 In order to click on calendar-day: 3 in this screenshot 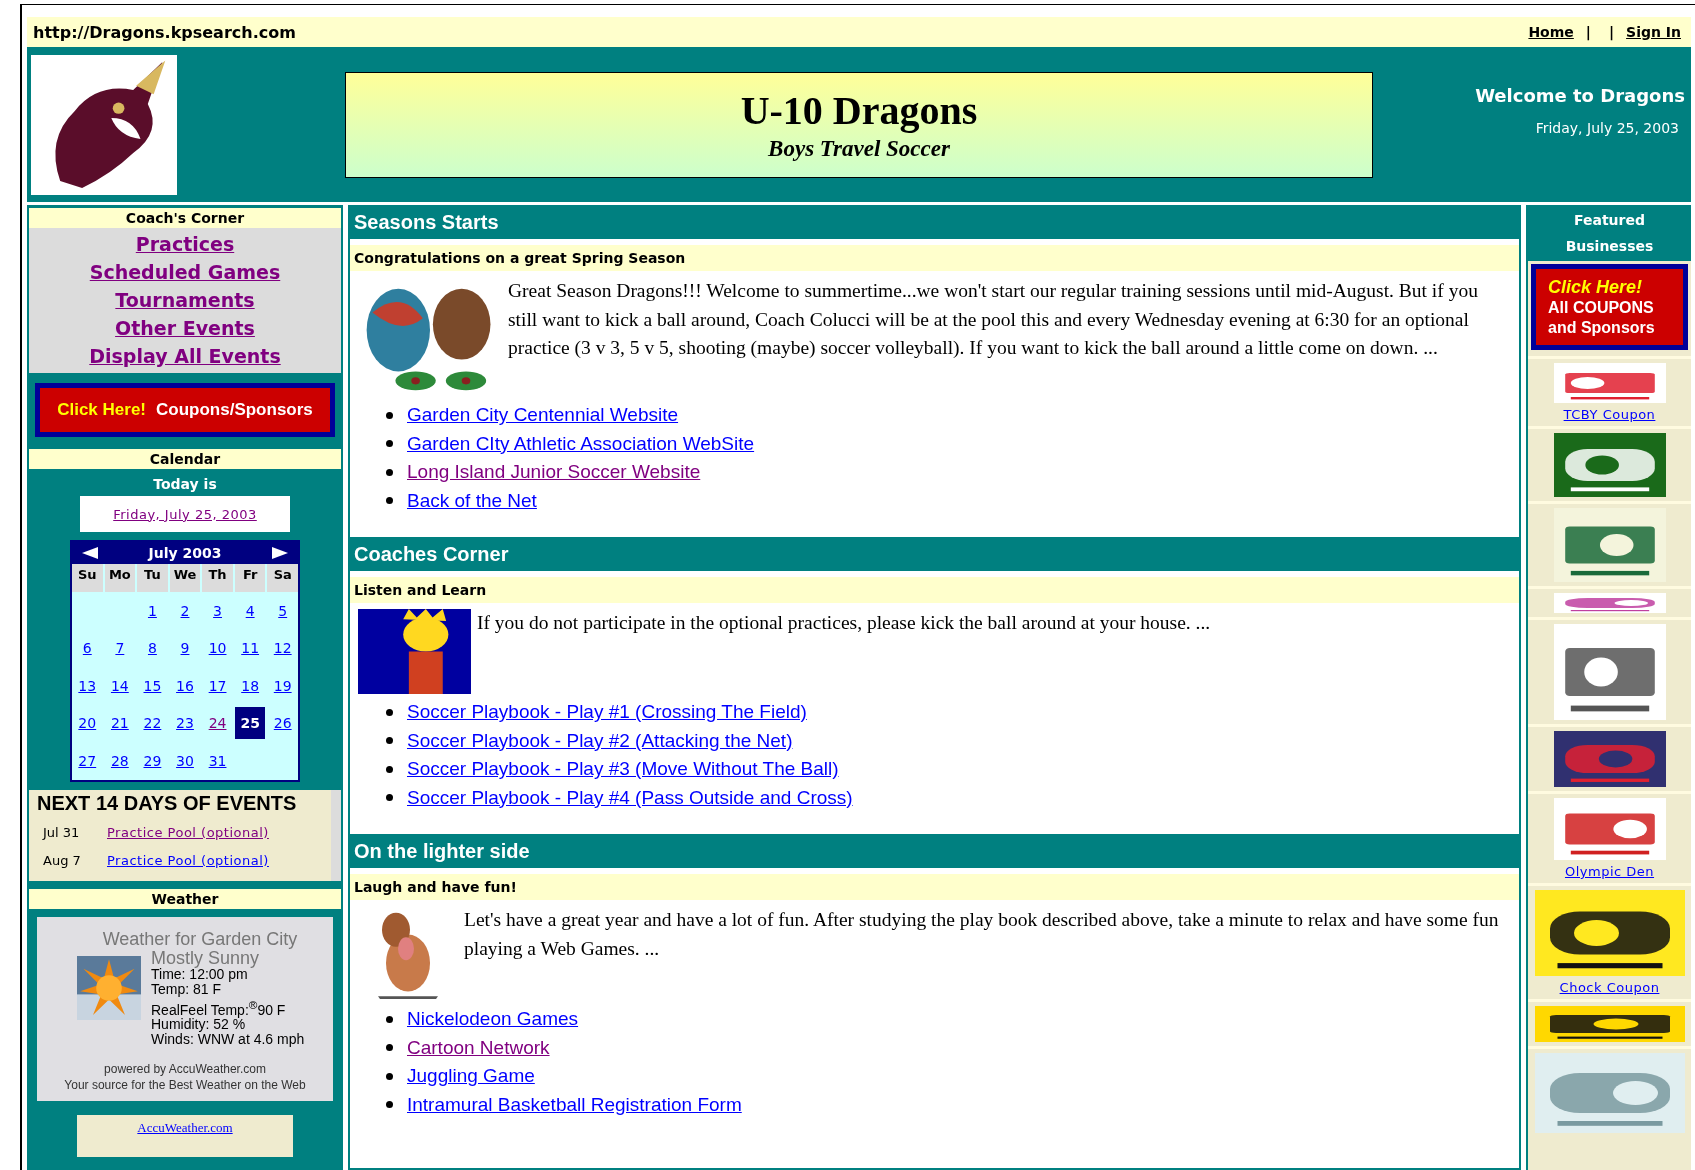, I will do `click(217, 610)`.